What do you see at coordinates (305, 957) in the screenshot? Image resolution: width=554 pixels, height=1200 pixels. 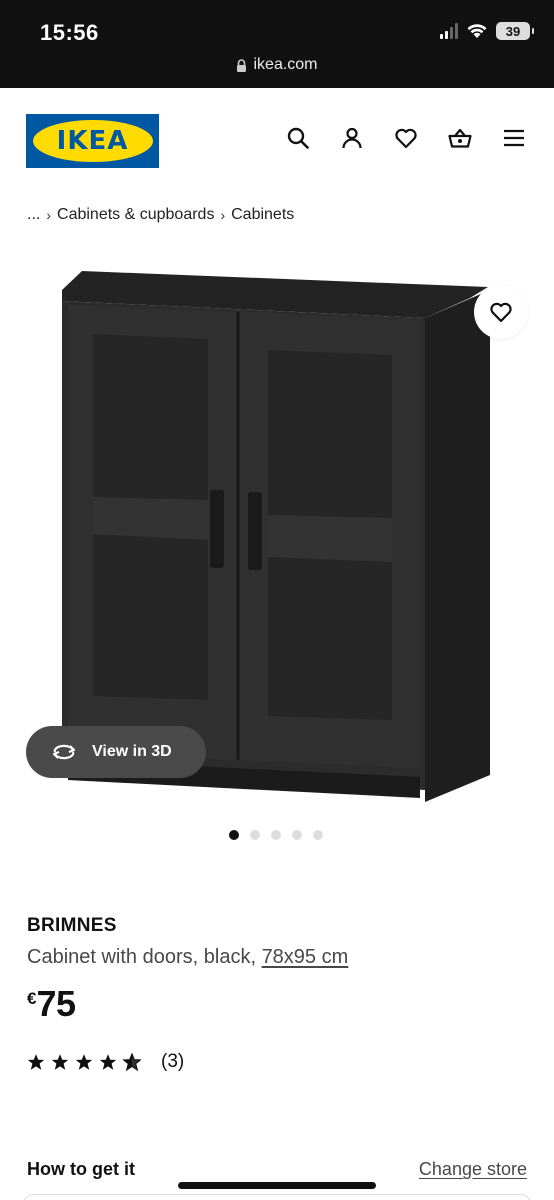 I see `product-measurements-link: 78x95 cm` at bounding box center [305, 957].